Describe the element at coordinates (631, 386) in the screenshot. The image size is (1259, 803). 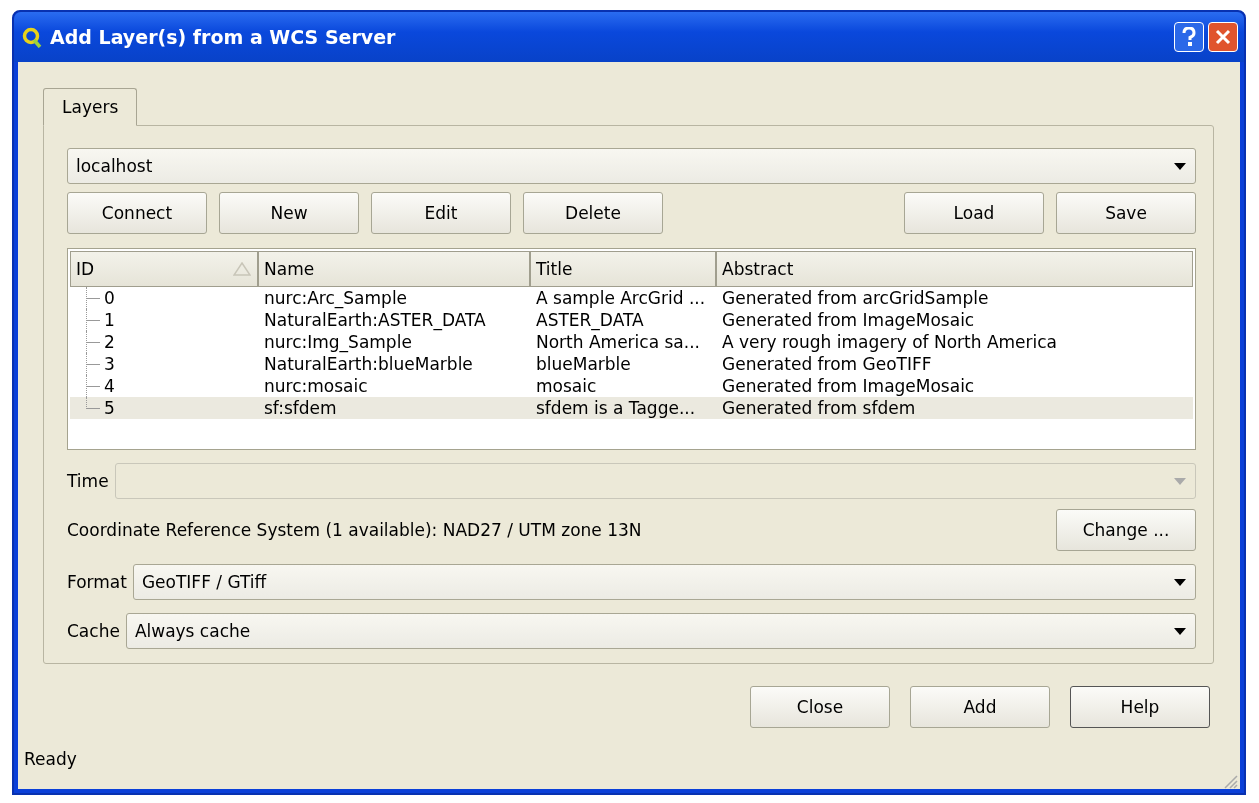
I see `table-row: 4 nurc:mosaic mosaic Generated from ImageMosaic` at that location.